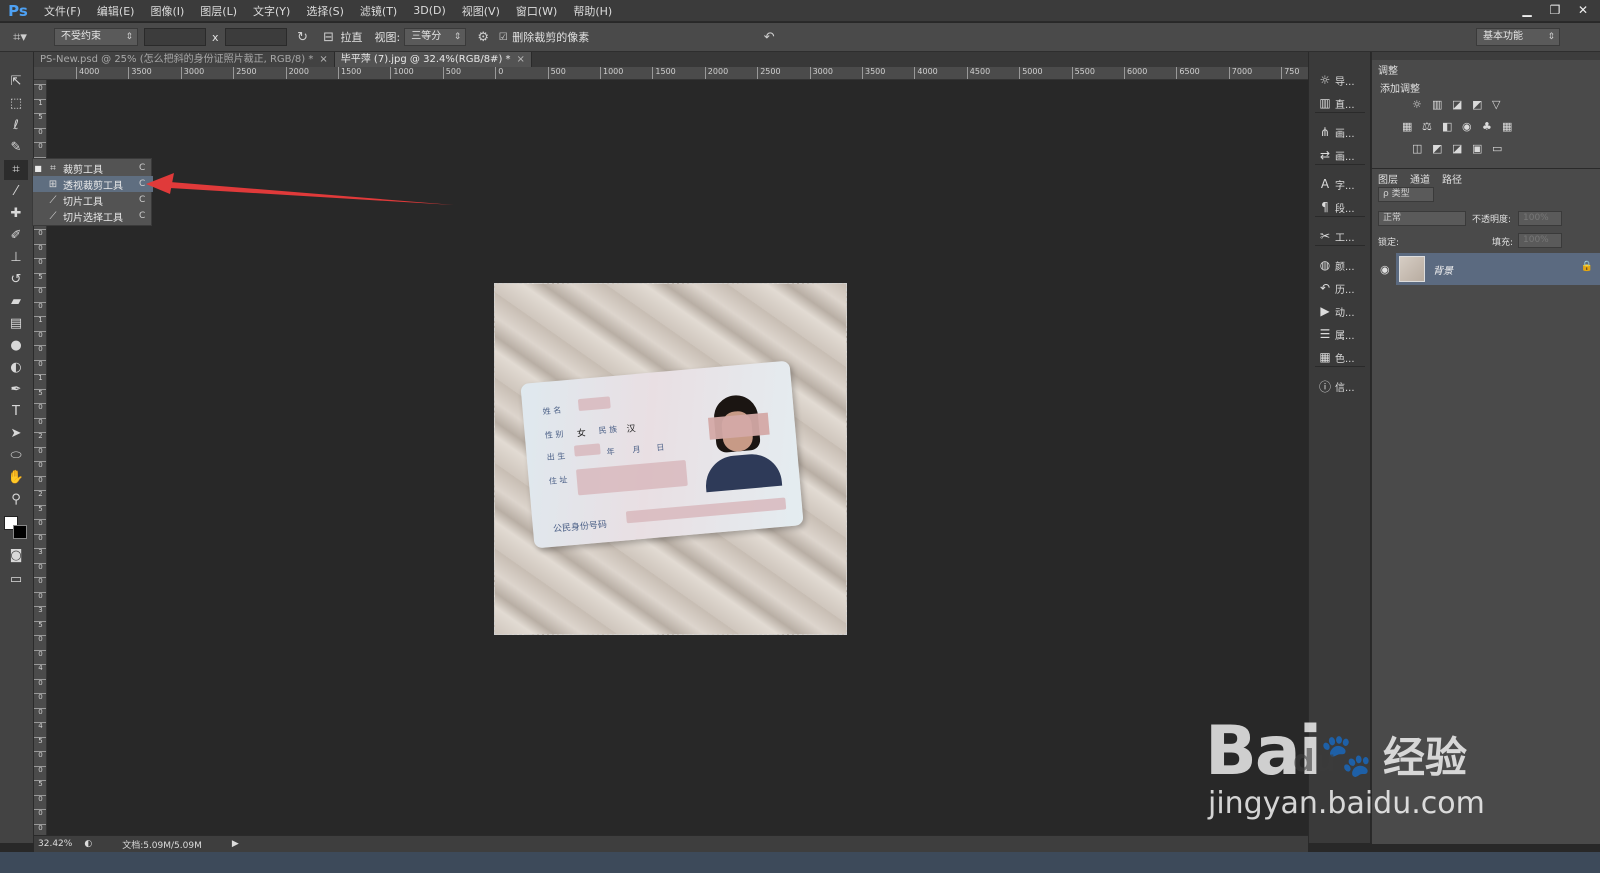 This screenshot has height=873, width=1600. Describe the element at coordinates (16, 456) in the screenshot. I see `ellipse-tool-icon: ⬭` at that location.